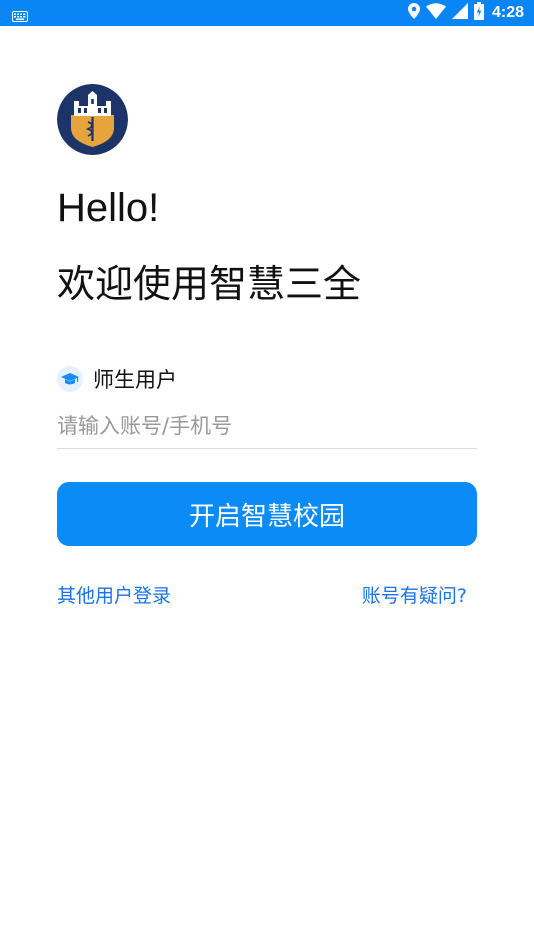  I want to click on location-icon, so click(413, 13).